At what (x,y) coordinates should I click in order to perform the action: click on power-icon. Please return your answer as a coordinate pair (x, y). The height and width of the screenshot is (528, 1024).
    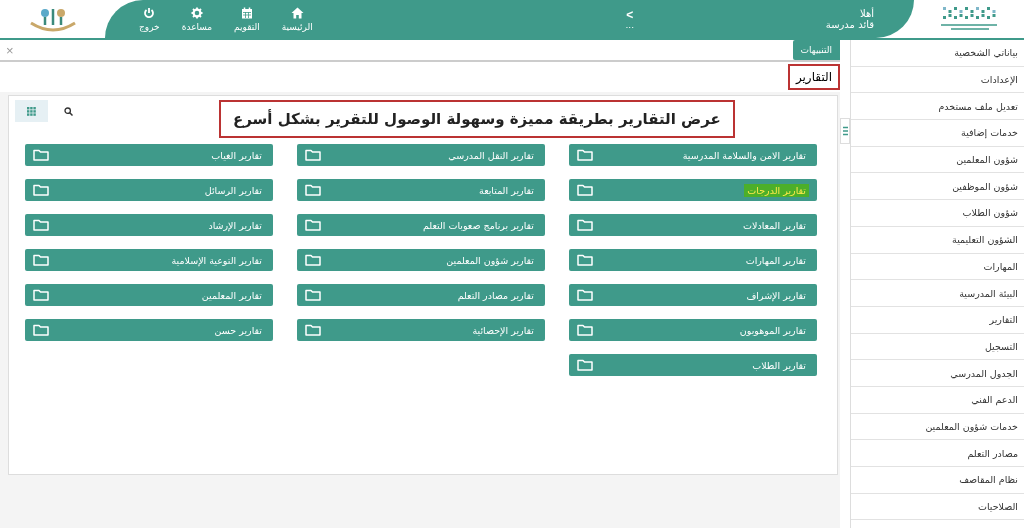
    Looking at the image, I should click on (149, 12).